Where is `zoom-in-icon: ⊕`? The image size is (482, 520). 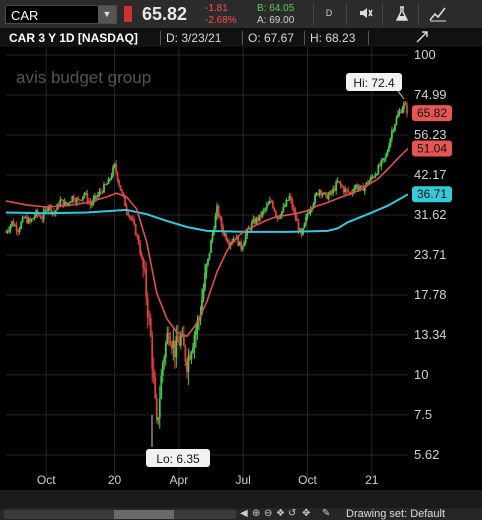 zoom-in-icon: ⊕ is located at coordinates (256, 513).